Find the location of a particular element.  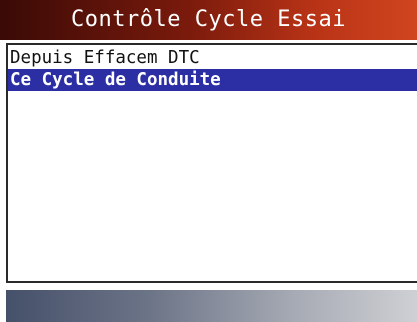

menu-item-this-drive-cycle: Ce Cycle de Conduite is located at coordinates (212, 80).